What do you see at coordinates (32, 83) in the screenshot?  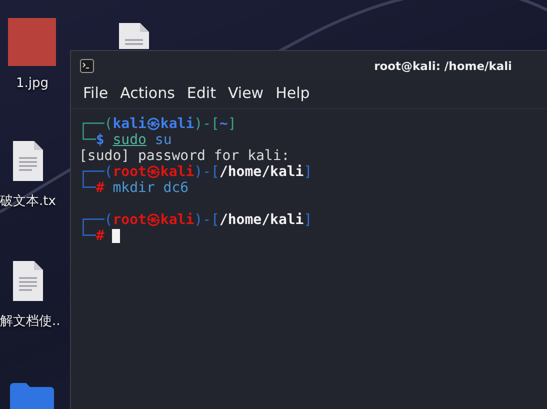 I see `file-name: 1.jpg` at bounding box center [32, 83].